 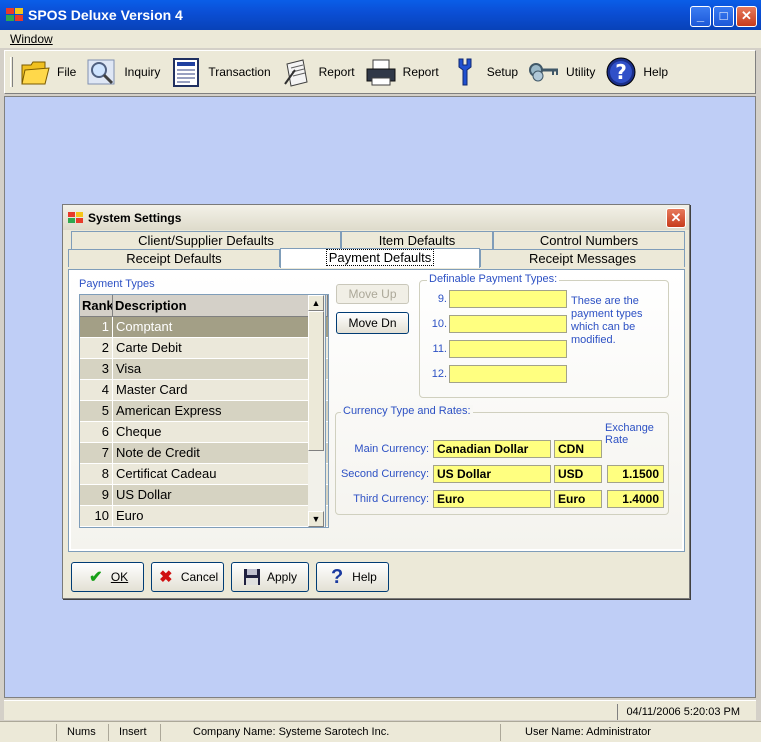 What do you see at coordinates (204, 369) in the screenshot?
I see `table-row: 3 Visa` at bounding box center [204, 369].